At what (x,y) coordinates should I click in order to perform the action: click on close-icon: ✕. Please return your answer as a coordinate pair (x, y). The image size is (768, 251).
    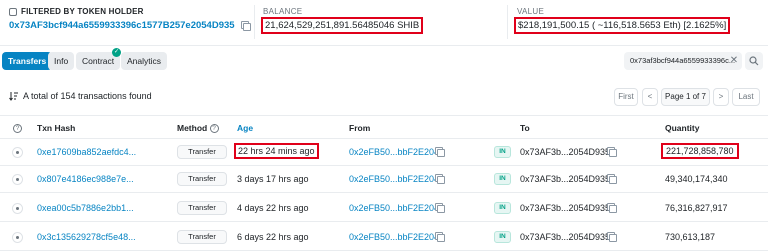
    Looking at the image, I should click on (734, 61).